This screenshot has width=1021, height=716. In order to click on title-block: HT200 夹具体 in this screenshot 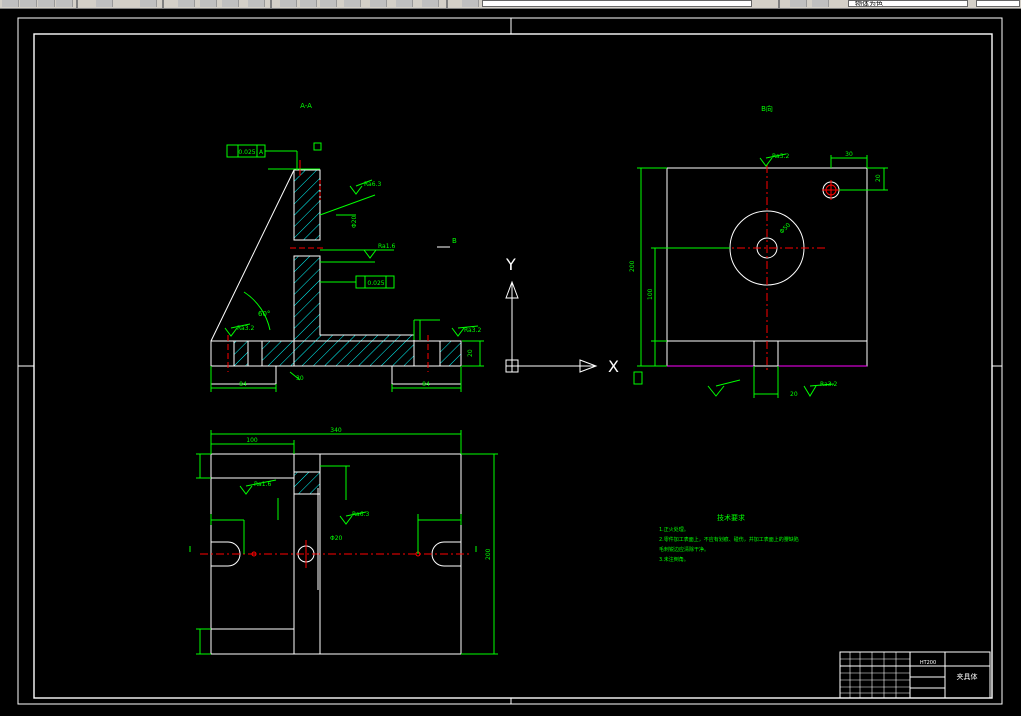, I will do `click(915, 675)`.